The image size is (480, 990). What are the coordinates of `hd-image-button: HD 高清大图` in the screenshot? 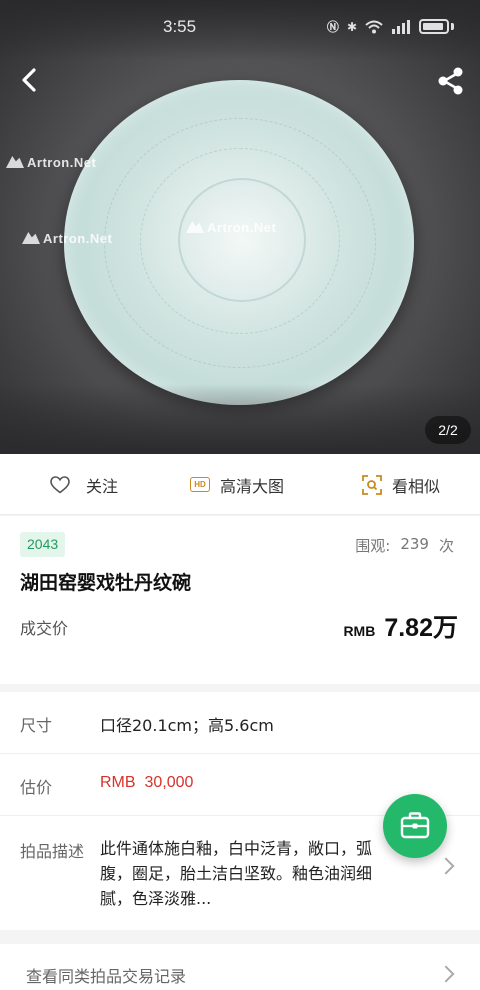 It's located at (237, 484).